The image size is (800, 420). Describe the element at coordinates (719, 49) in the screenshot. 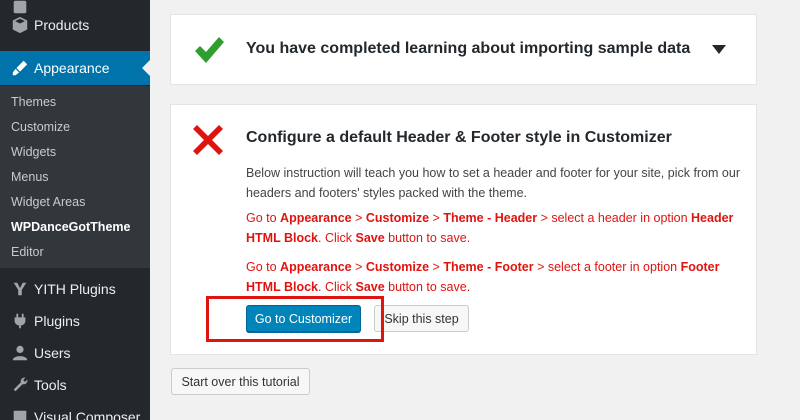

I see `caret-down-icon` at that location.